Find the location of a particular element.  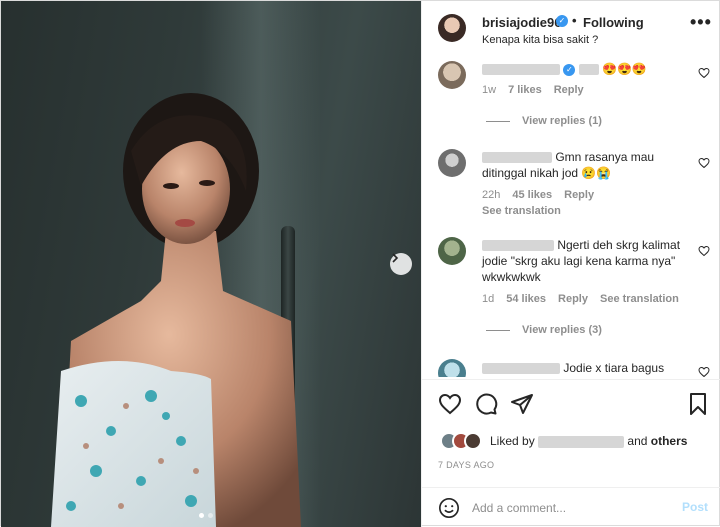

comment-input is located at coordinates (572, 508).